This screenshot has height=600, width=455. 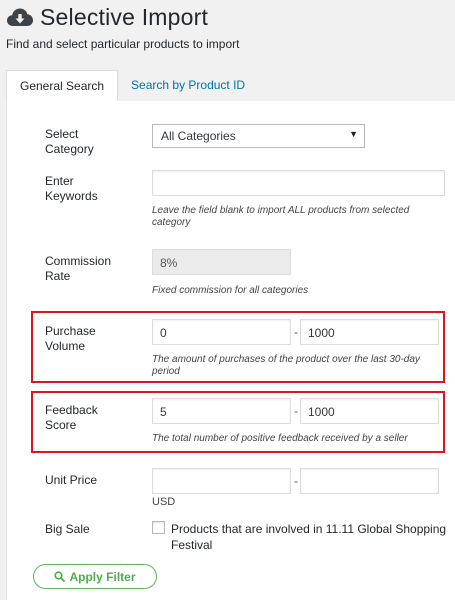 I want to click on cloud-download-icon, so click(x=20, y=18).